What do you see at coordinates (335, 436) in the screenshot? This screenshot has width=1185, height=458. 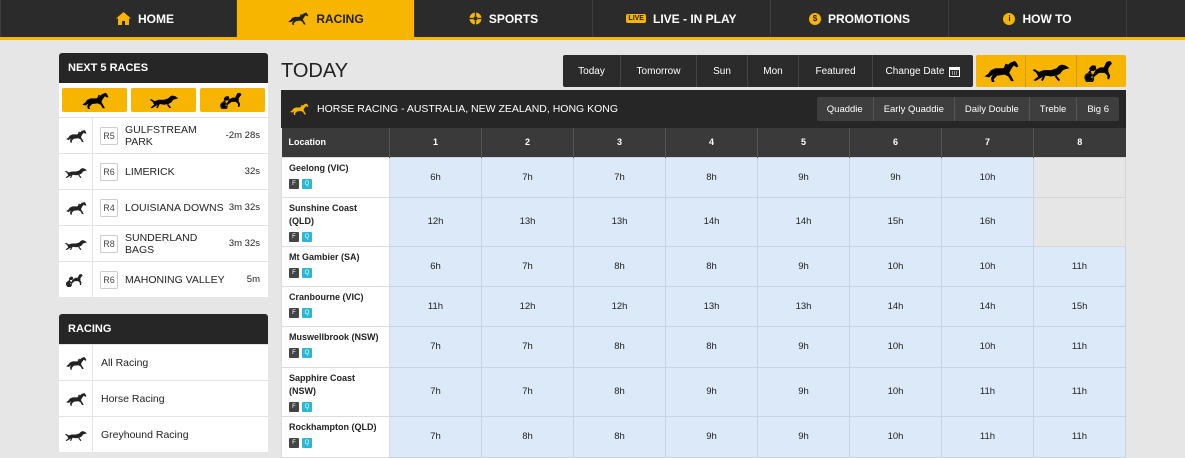 I see `location-cell: Rockhampton (QLD) F Q` at bounding box center [335, 436].